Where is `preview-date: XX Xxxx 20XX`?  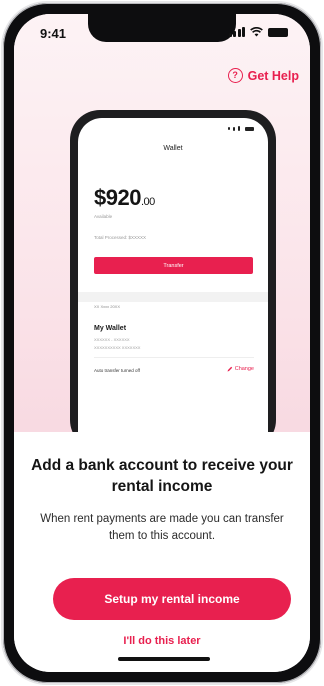 preview-date: XX Xxxx 20XX is located at coordinates (107, 306).